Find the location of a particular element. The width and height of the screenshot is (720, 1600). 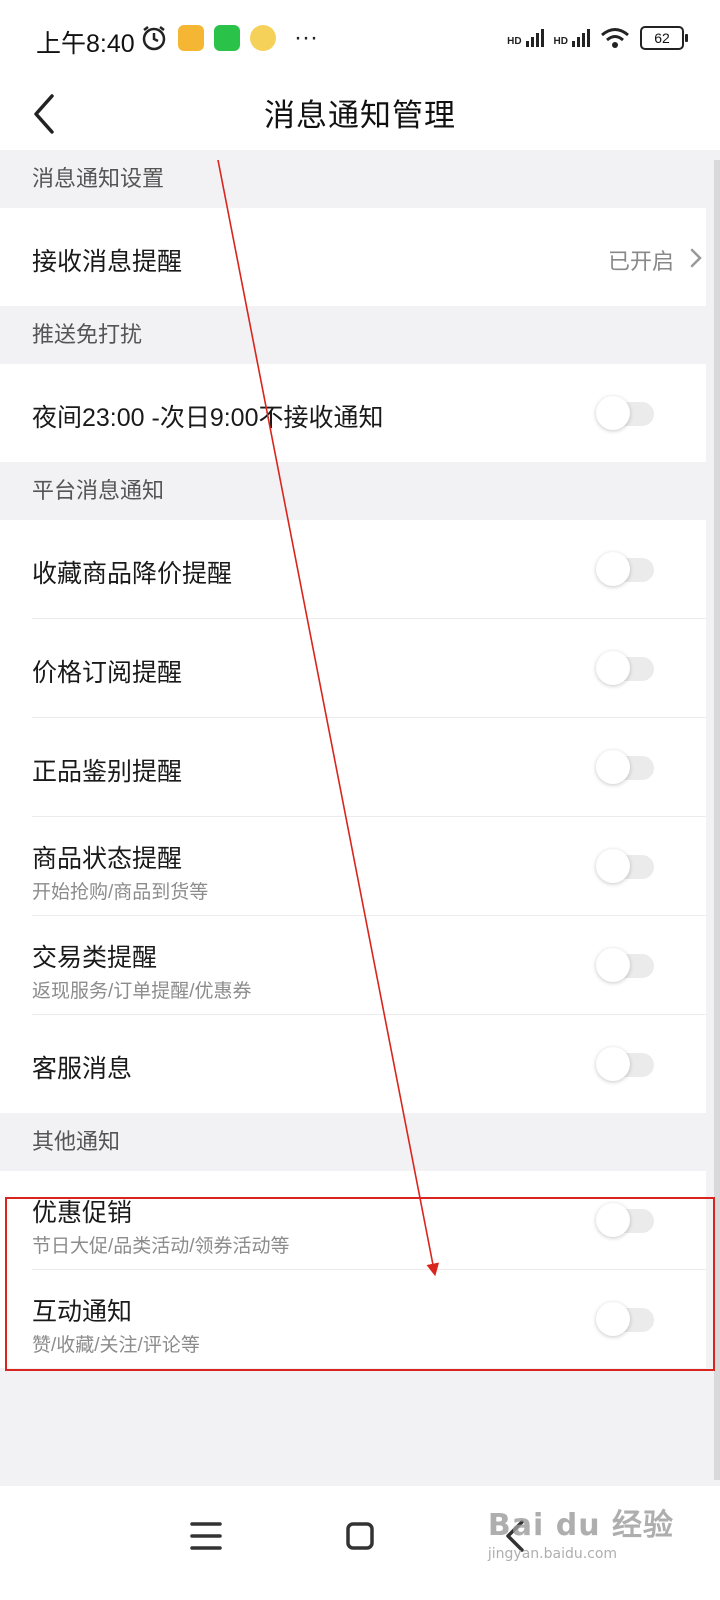

system-nav-bar: Bai du 经验 jingyan.baidu.com is located at coordinates (360, 1543).